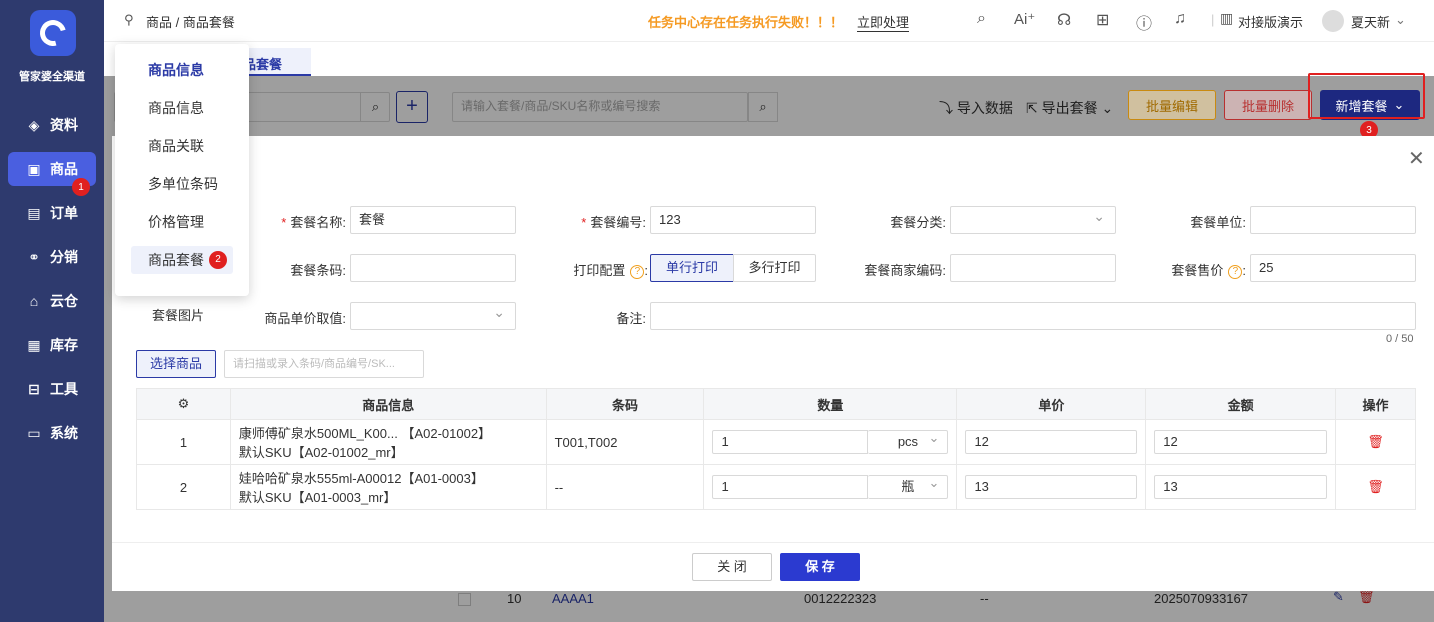 The width and height of the screenshot is (1434, 622). Describe the element at coordinates (183, 442) in the screenshot. I see `row-number: 1` at that location.